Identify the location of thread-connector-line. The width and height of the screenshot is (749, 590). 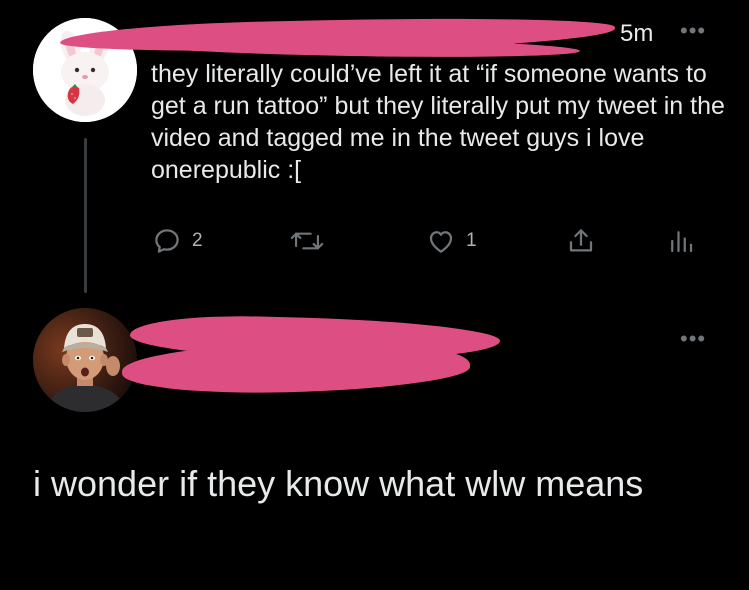
(85, 215).